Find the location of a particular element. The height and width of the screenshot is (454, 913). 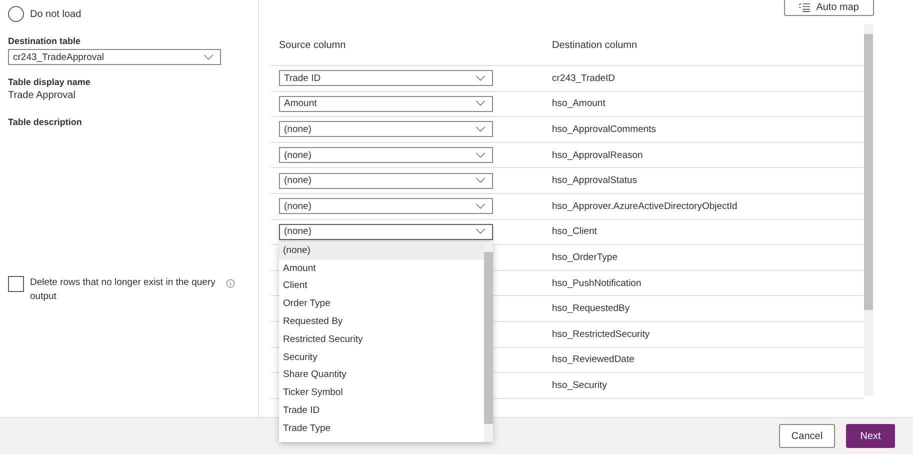

field-label: Destination table is located at coordinates (45, 41).